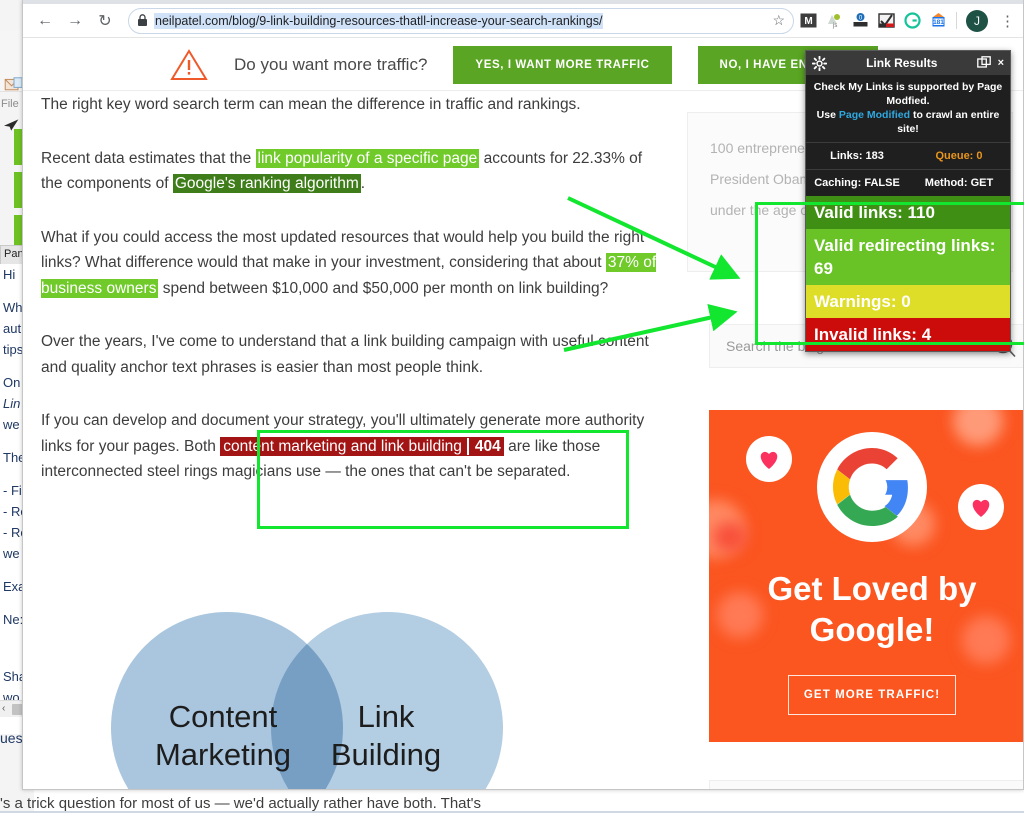 This screenshot has height=813, width=1024. I want to click on note-pre: Use, so click(827, 115).